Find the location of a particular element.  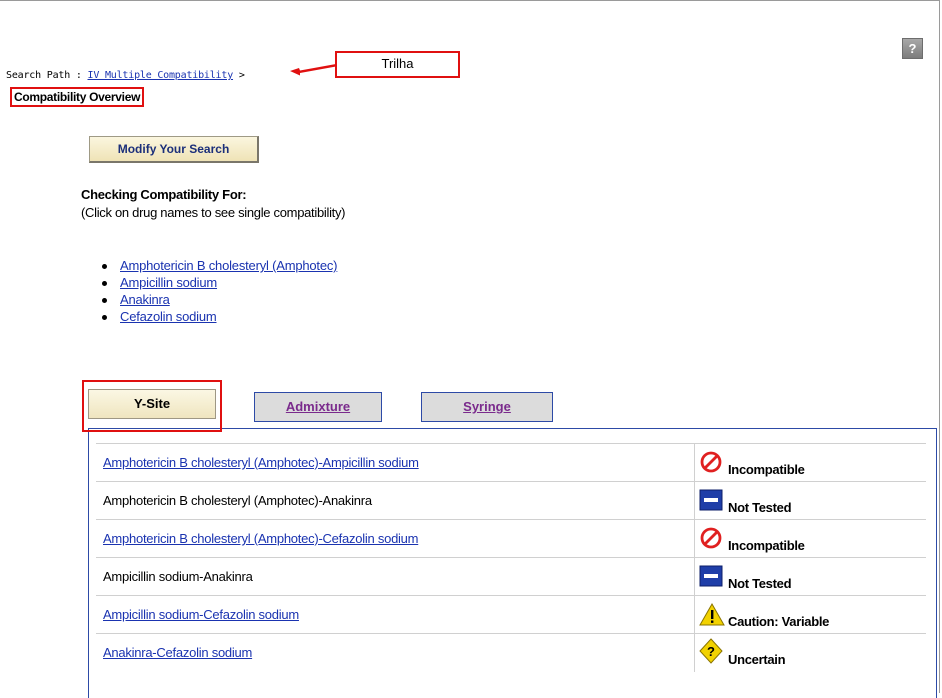

pair-link: Ampicillin sodium-Cefazolin sodium is located at coordinates (201, 614).